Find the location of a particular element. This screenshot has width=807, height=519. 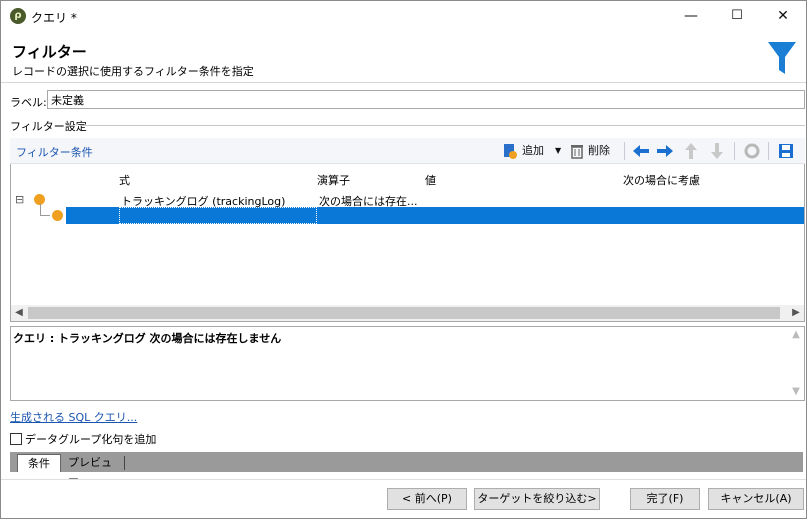

tab-conditions: 条件 is located at coordinates (39, 463).